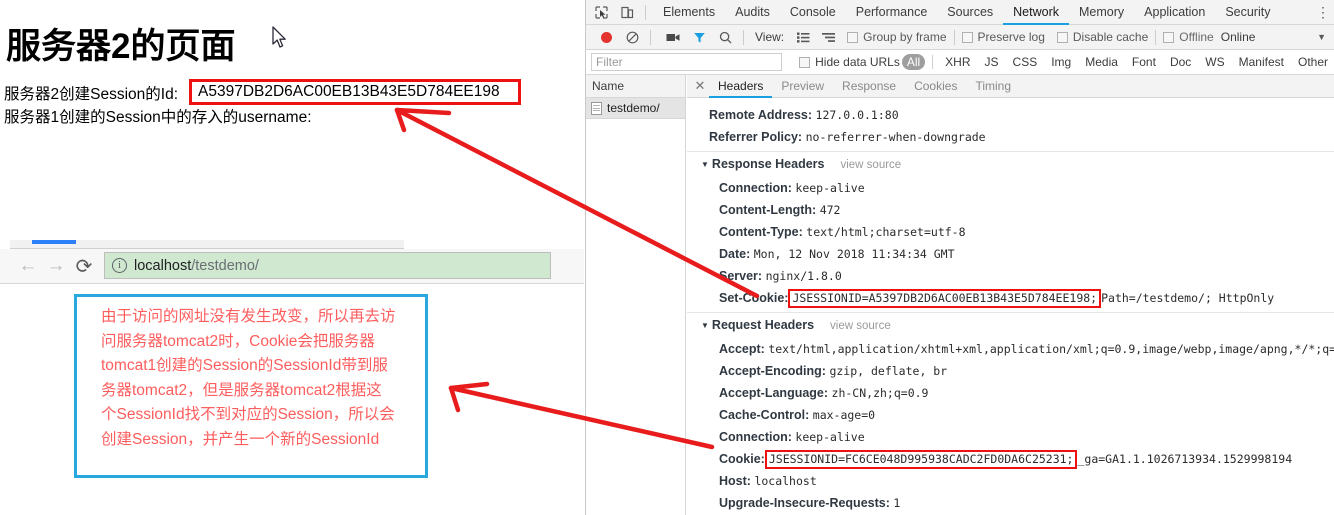 Image resolution: width=1334 pixels, height=515 pixels. What do you see at coordinates (1238, 37) in the screenshot?
I see `throttling-select-value: Online` at bounding box center [1238, 37].